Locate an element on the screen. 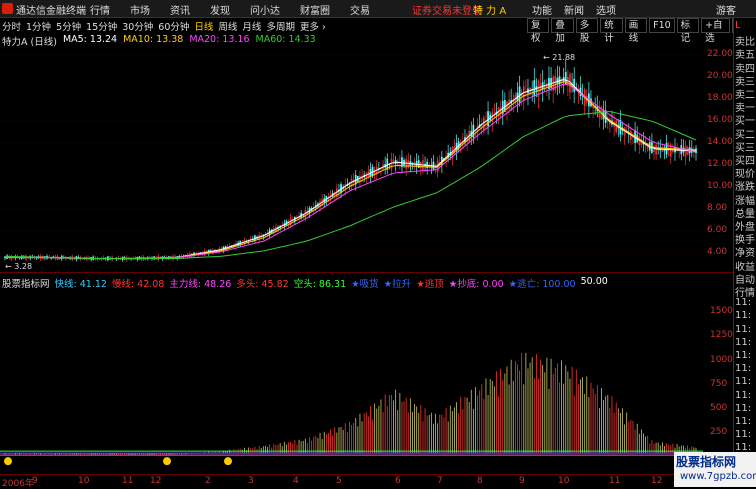  menu-item: 功能 is located at coordinates (542, 9).